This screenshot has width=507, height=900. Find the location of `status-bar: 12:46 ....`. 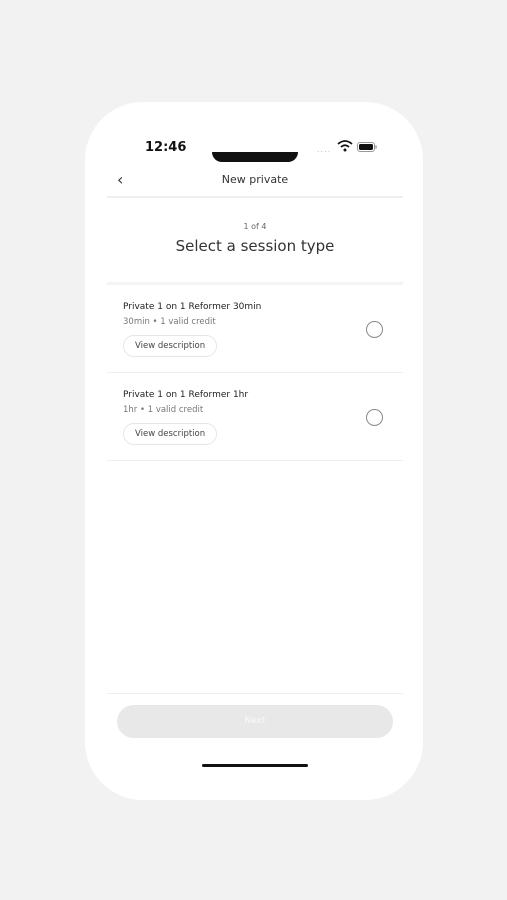

status-bar: 12:46 .... is located at coordinates (254, 134).